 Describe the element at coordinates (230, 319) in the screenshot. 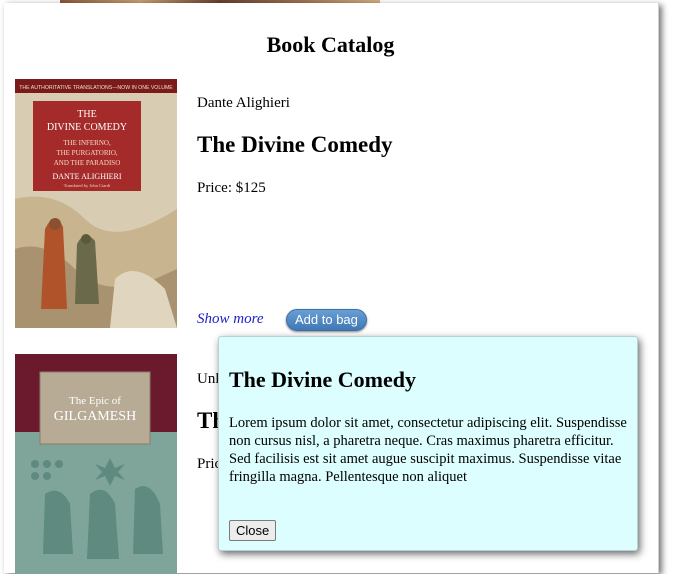

I see `show-more-link: Show more` at that location.